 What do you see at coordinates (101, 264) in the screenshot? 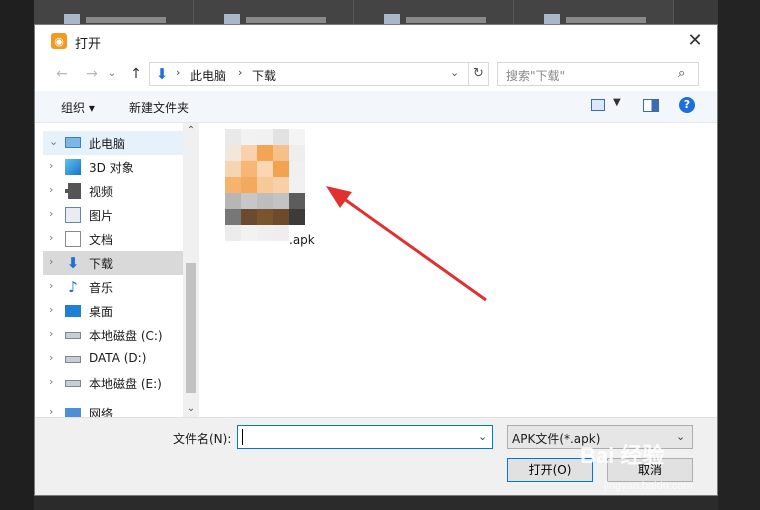
I see `sidebar-item-label: 下载` at bounding box center [101, 264].